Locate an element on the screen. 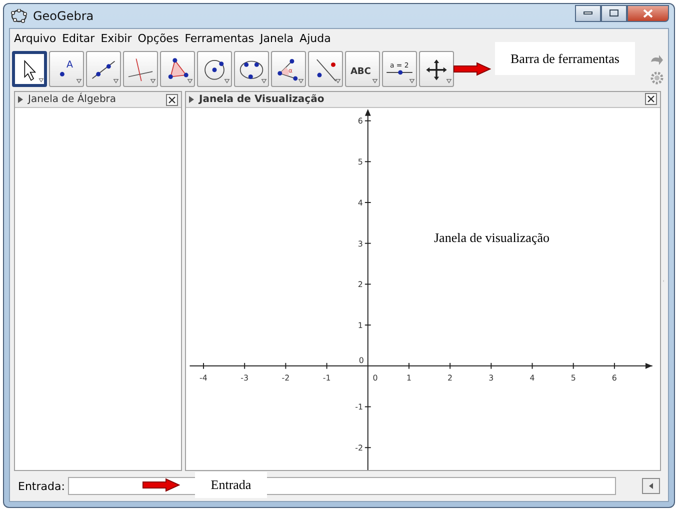  input-label: Entrada: is located at coordinates (41, 486).